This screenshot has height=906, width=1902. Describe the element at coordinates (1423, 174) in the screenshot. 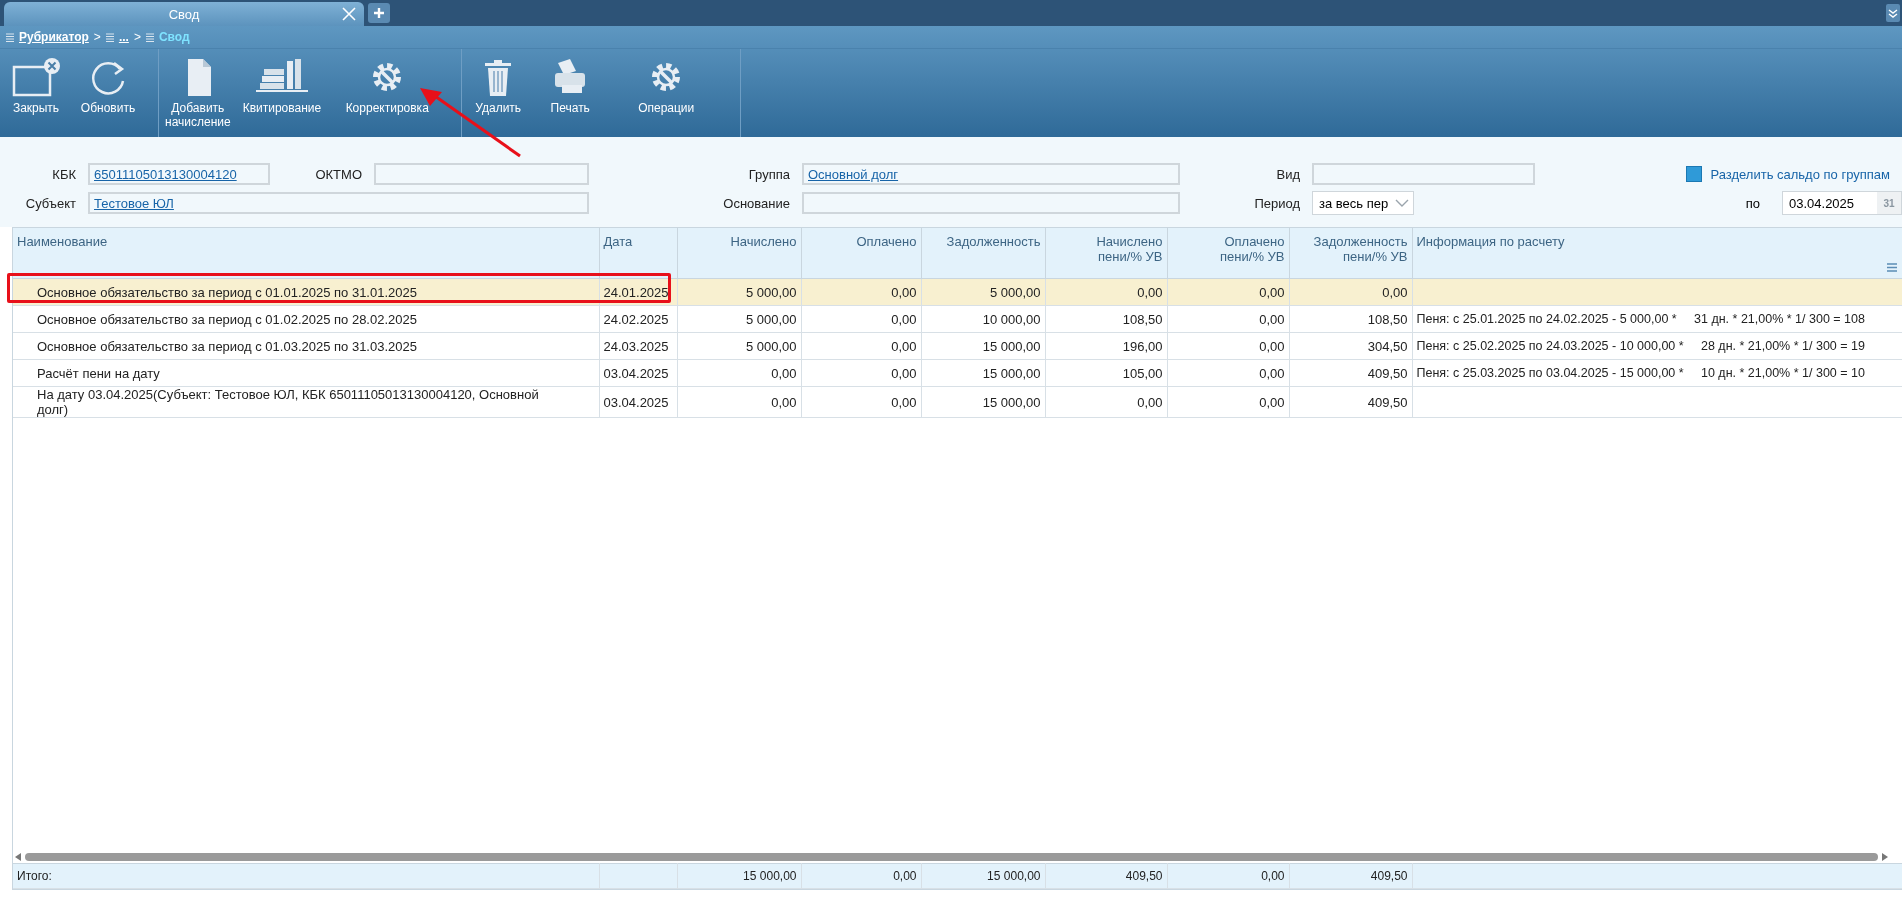

I see `kind-field` at that location.